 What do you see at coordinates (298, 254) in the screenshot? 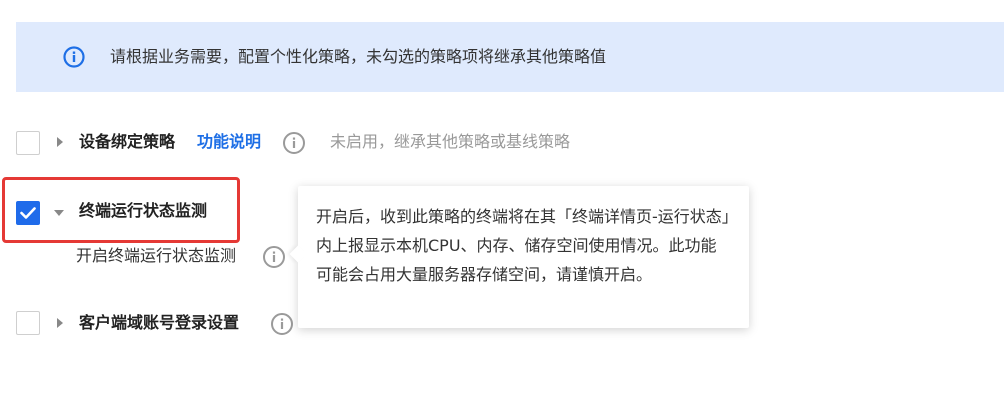
I see `tooltip-arrow` at bounding box center [298, 254].